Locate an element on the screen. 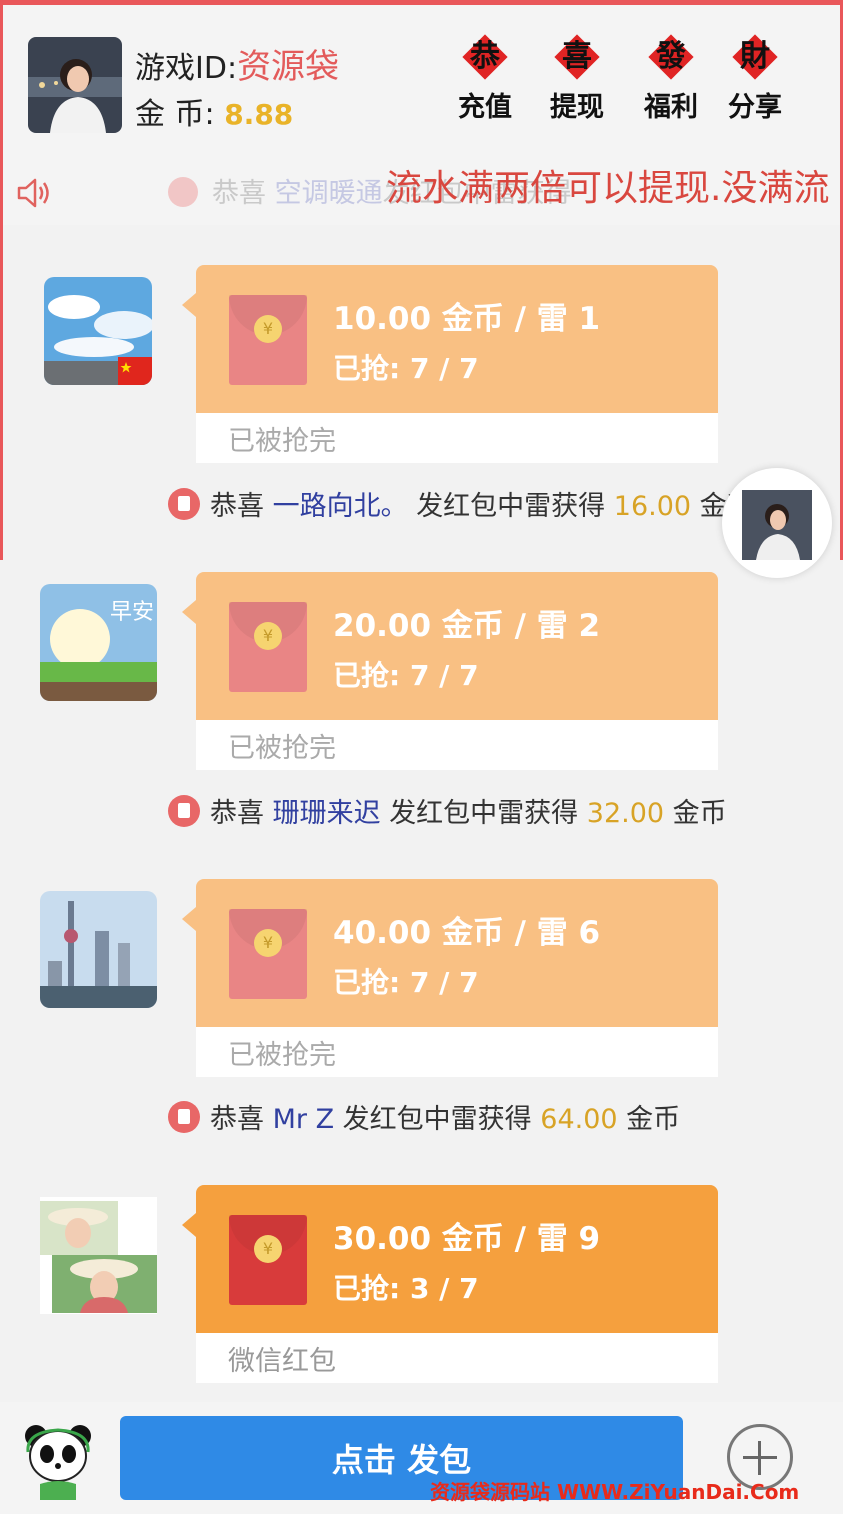  sender-avatar: 早安 is located at coordinates (98, 642).